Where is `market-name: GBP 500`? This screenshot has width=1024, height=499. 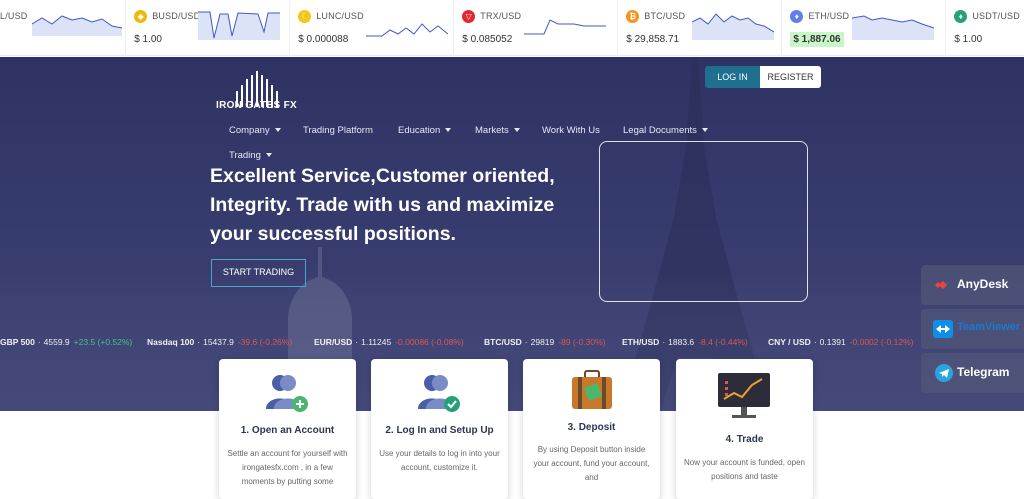 market-name: GBP 500 is located at coordinates (17, 342).